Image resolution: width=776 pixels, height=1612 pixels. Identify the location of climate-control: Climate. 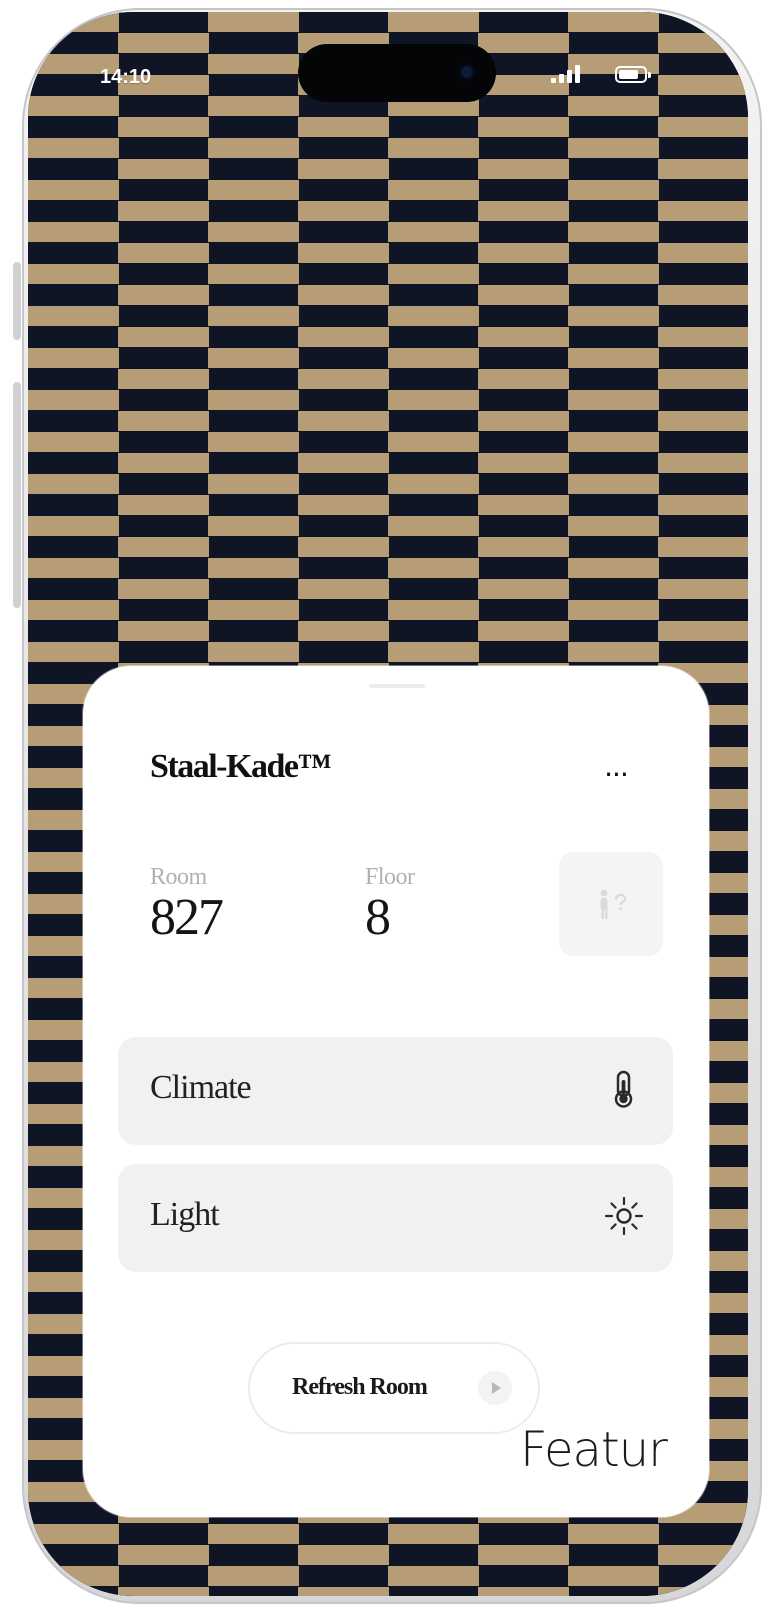
(395, 1091).